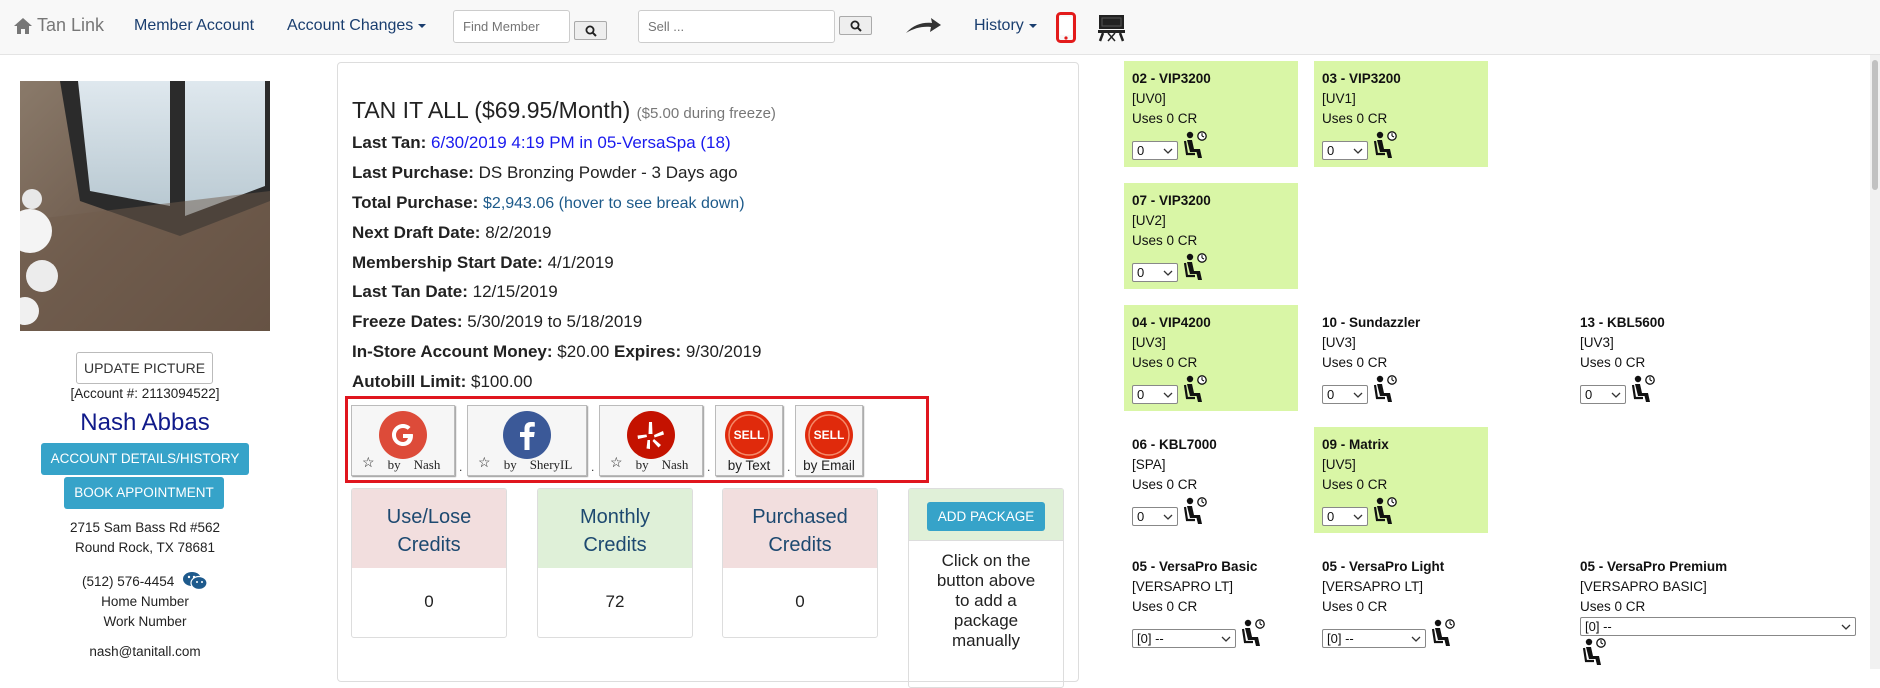 This screenshot has height=688, width=1880. Describe the element at coordinates (1211, 480) in the screenshot. I see `bed-tile: 06 - KBL7000 [SPA] Uses 0 CR 0` at that location.